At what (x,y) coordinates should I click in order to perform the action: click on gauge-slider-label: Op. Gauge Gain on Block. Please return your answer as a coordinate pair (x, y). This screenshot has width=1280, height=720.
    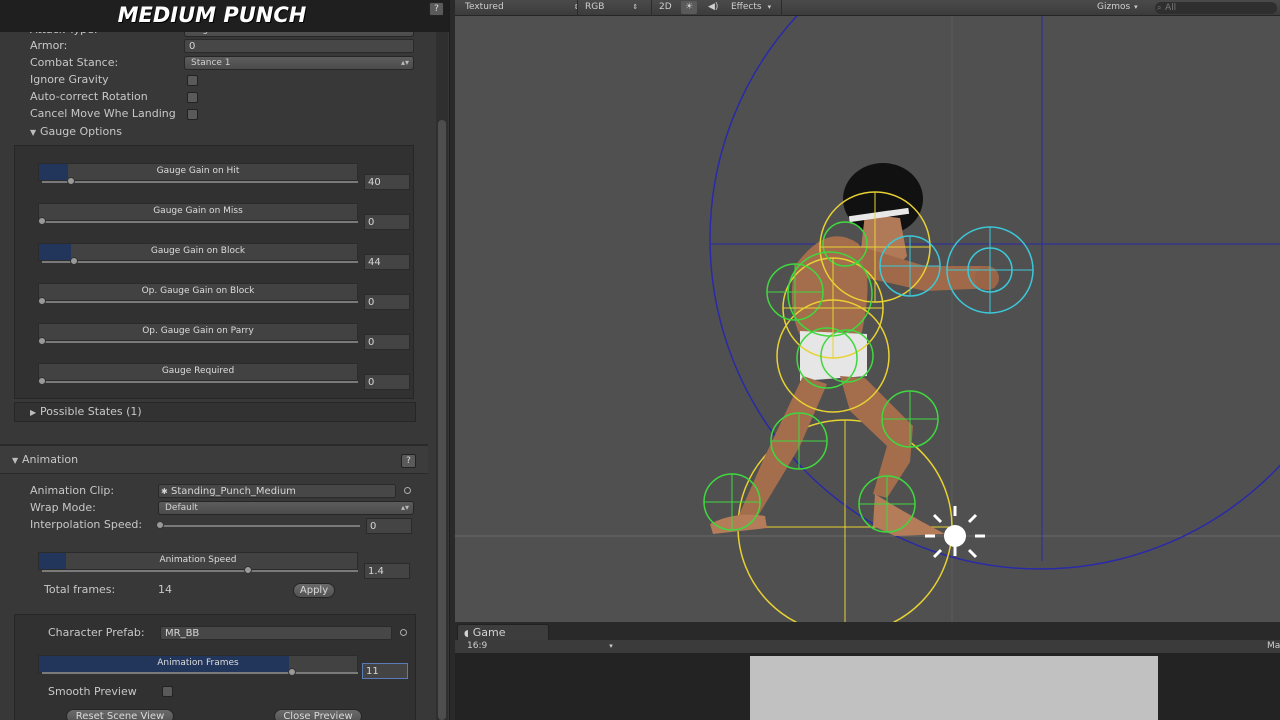
    Looking at the image, I should click on (198, 291).